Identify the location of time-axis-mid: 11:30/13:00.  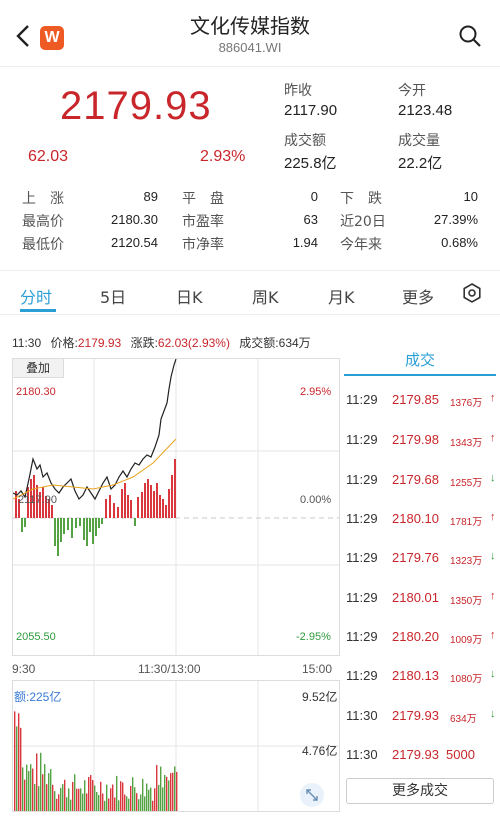
(169, 669).